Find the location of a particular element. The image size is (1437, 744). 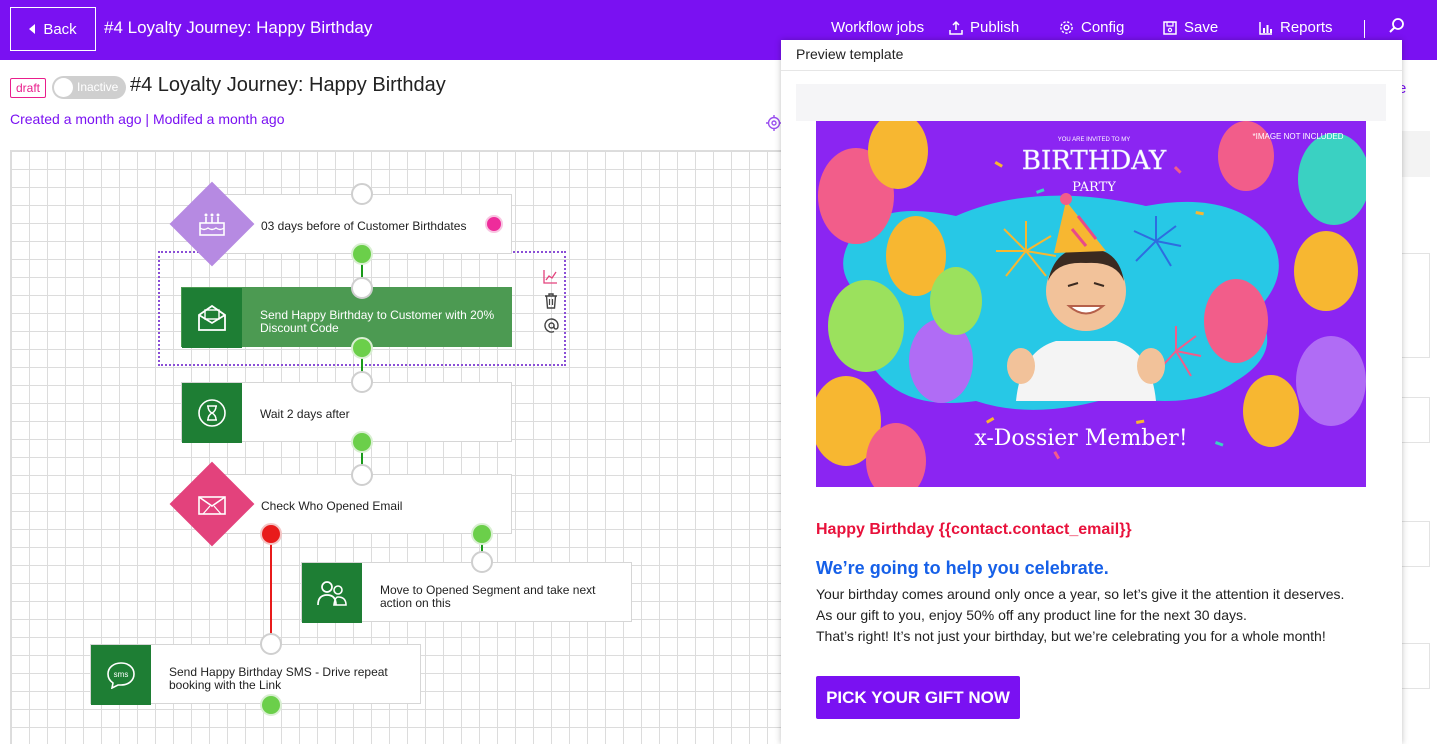

wait-icon-box is located at coordinates (212, 413).